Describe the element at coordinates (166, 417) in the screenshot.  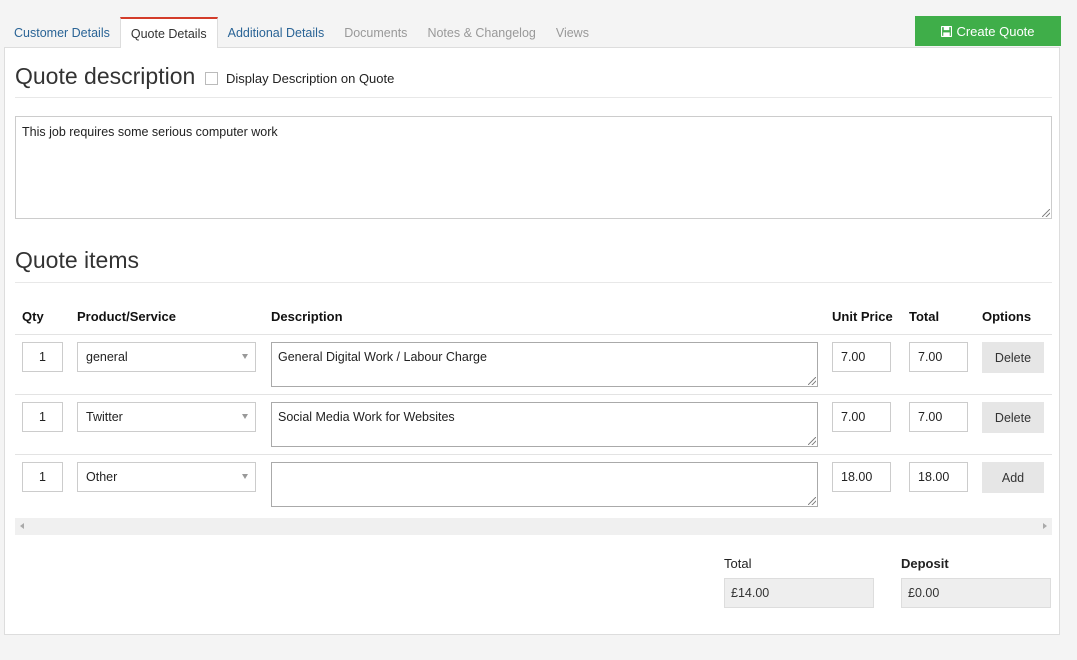
I see `product-select: Twitter` at that location.